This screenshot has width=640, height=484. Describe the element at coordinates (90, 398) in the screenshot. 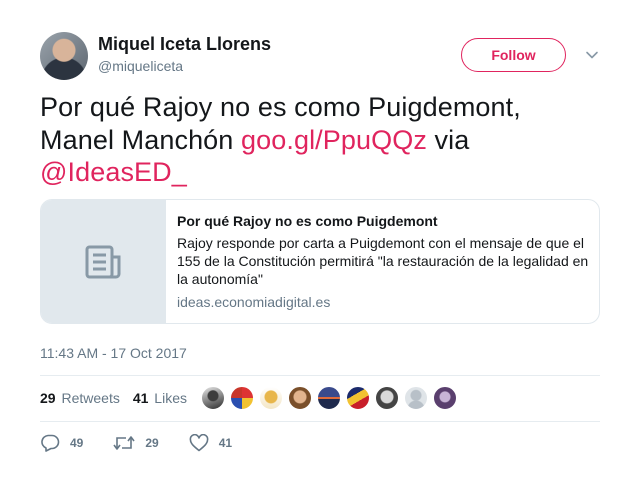

I see `retweets-stat-label: Retweets` at that location.